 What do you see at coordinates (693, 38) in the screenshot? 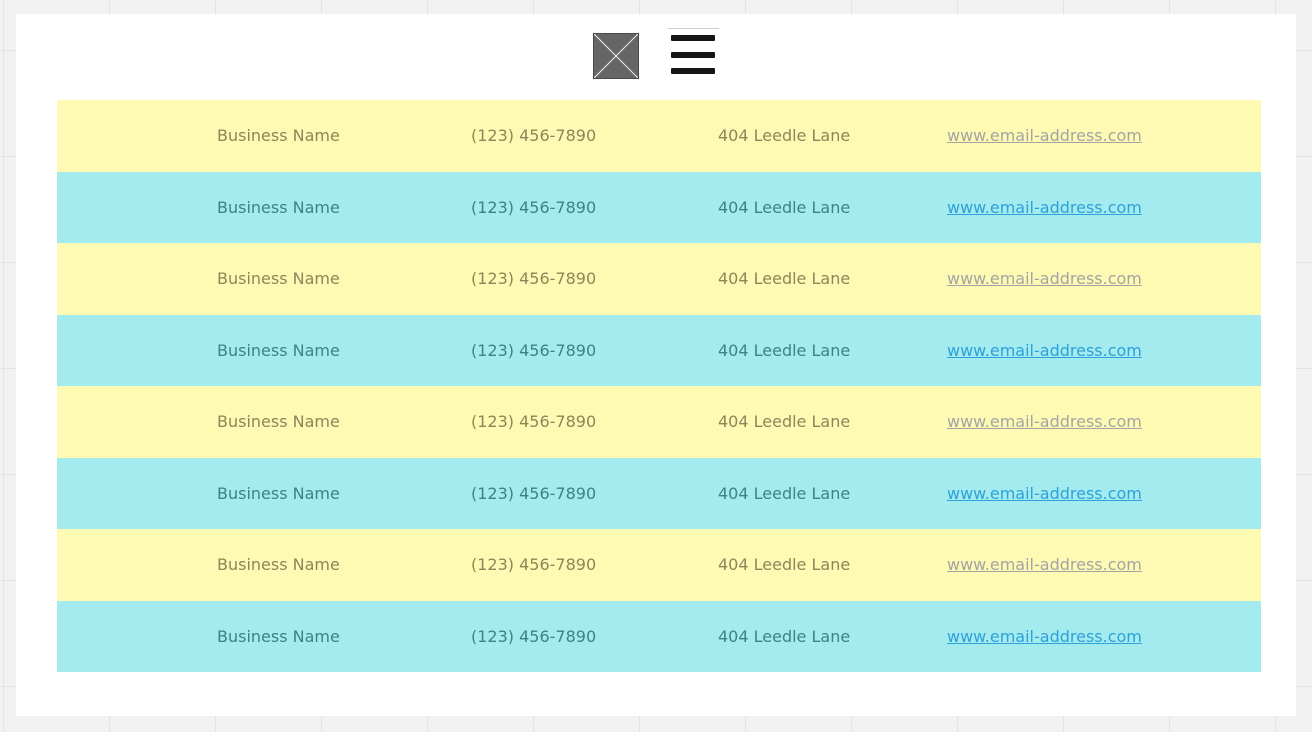
I see `menu-bar-top` at bounding box center [693, 38].